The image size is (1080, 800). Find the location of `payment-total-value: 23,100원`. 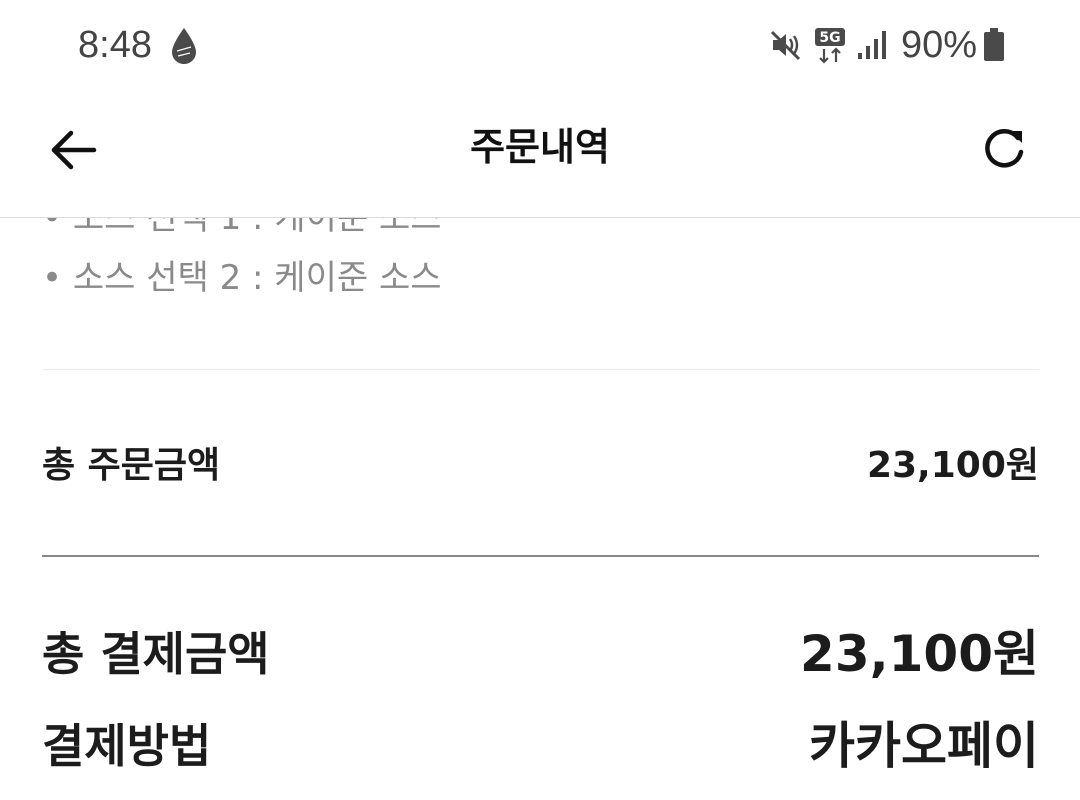

payment-total-value: 23,100원 is located at coordinates (919, 654).